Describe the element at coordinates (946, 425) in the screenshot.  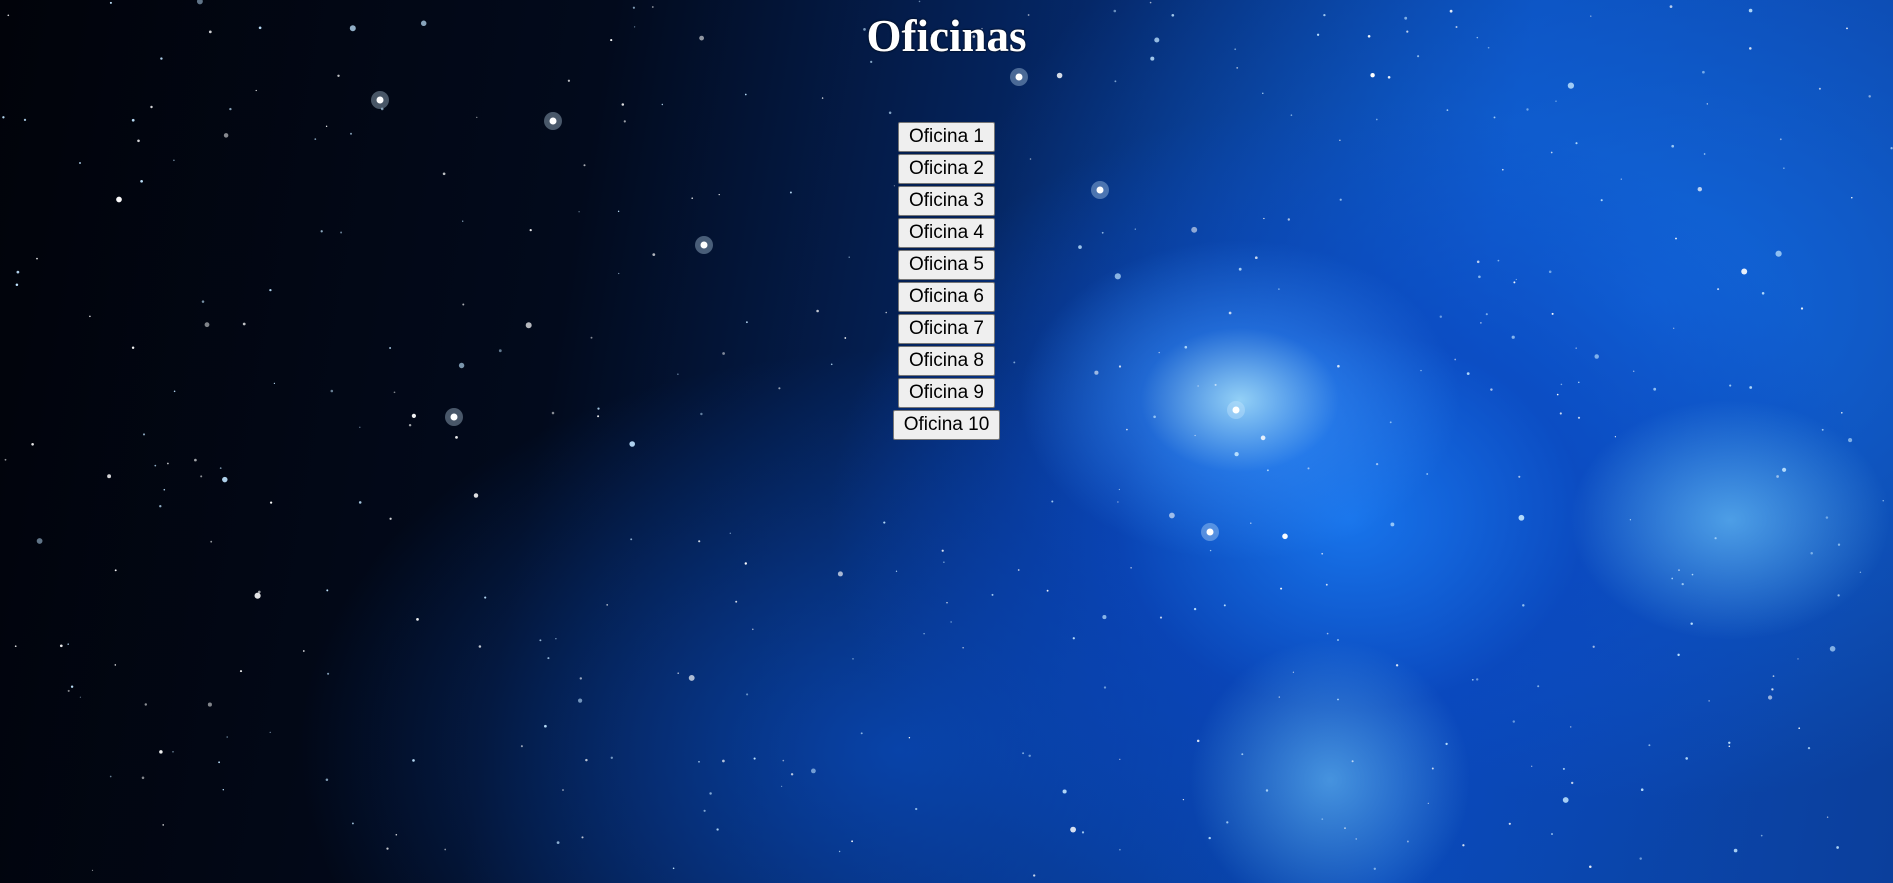
I see `office-button-10: Oficina 10` at that location.